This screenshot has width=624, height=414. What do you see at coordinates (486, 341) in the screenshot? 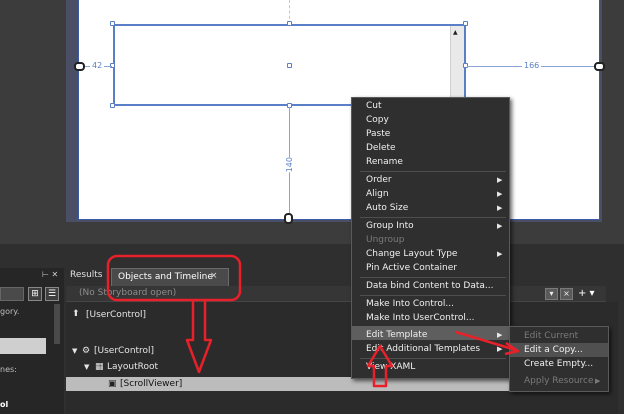
I see `annotation-pointer-line` at bounding box center [486, 341].